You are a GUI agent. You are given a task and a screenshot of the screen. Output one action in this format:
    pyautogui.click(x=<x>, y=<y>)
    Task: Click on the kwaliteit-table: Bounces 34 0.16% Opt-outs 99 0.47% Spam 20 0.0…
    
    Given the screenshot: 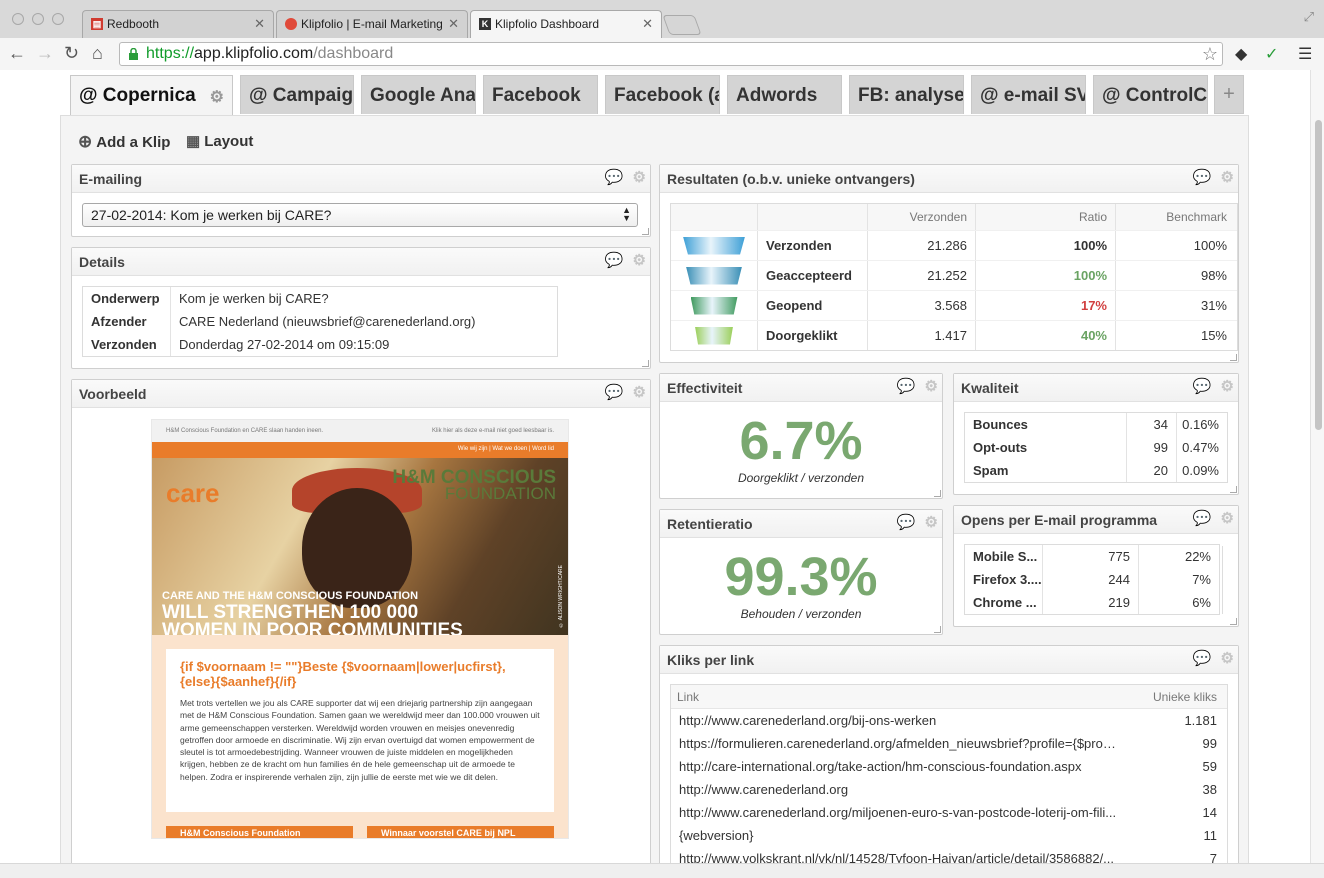 What is the action you would take?
    pyautogui.click(x=1096, y=447)
    